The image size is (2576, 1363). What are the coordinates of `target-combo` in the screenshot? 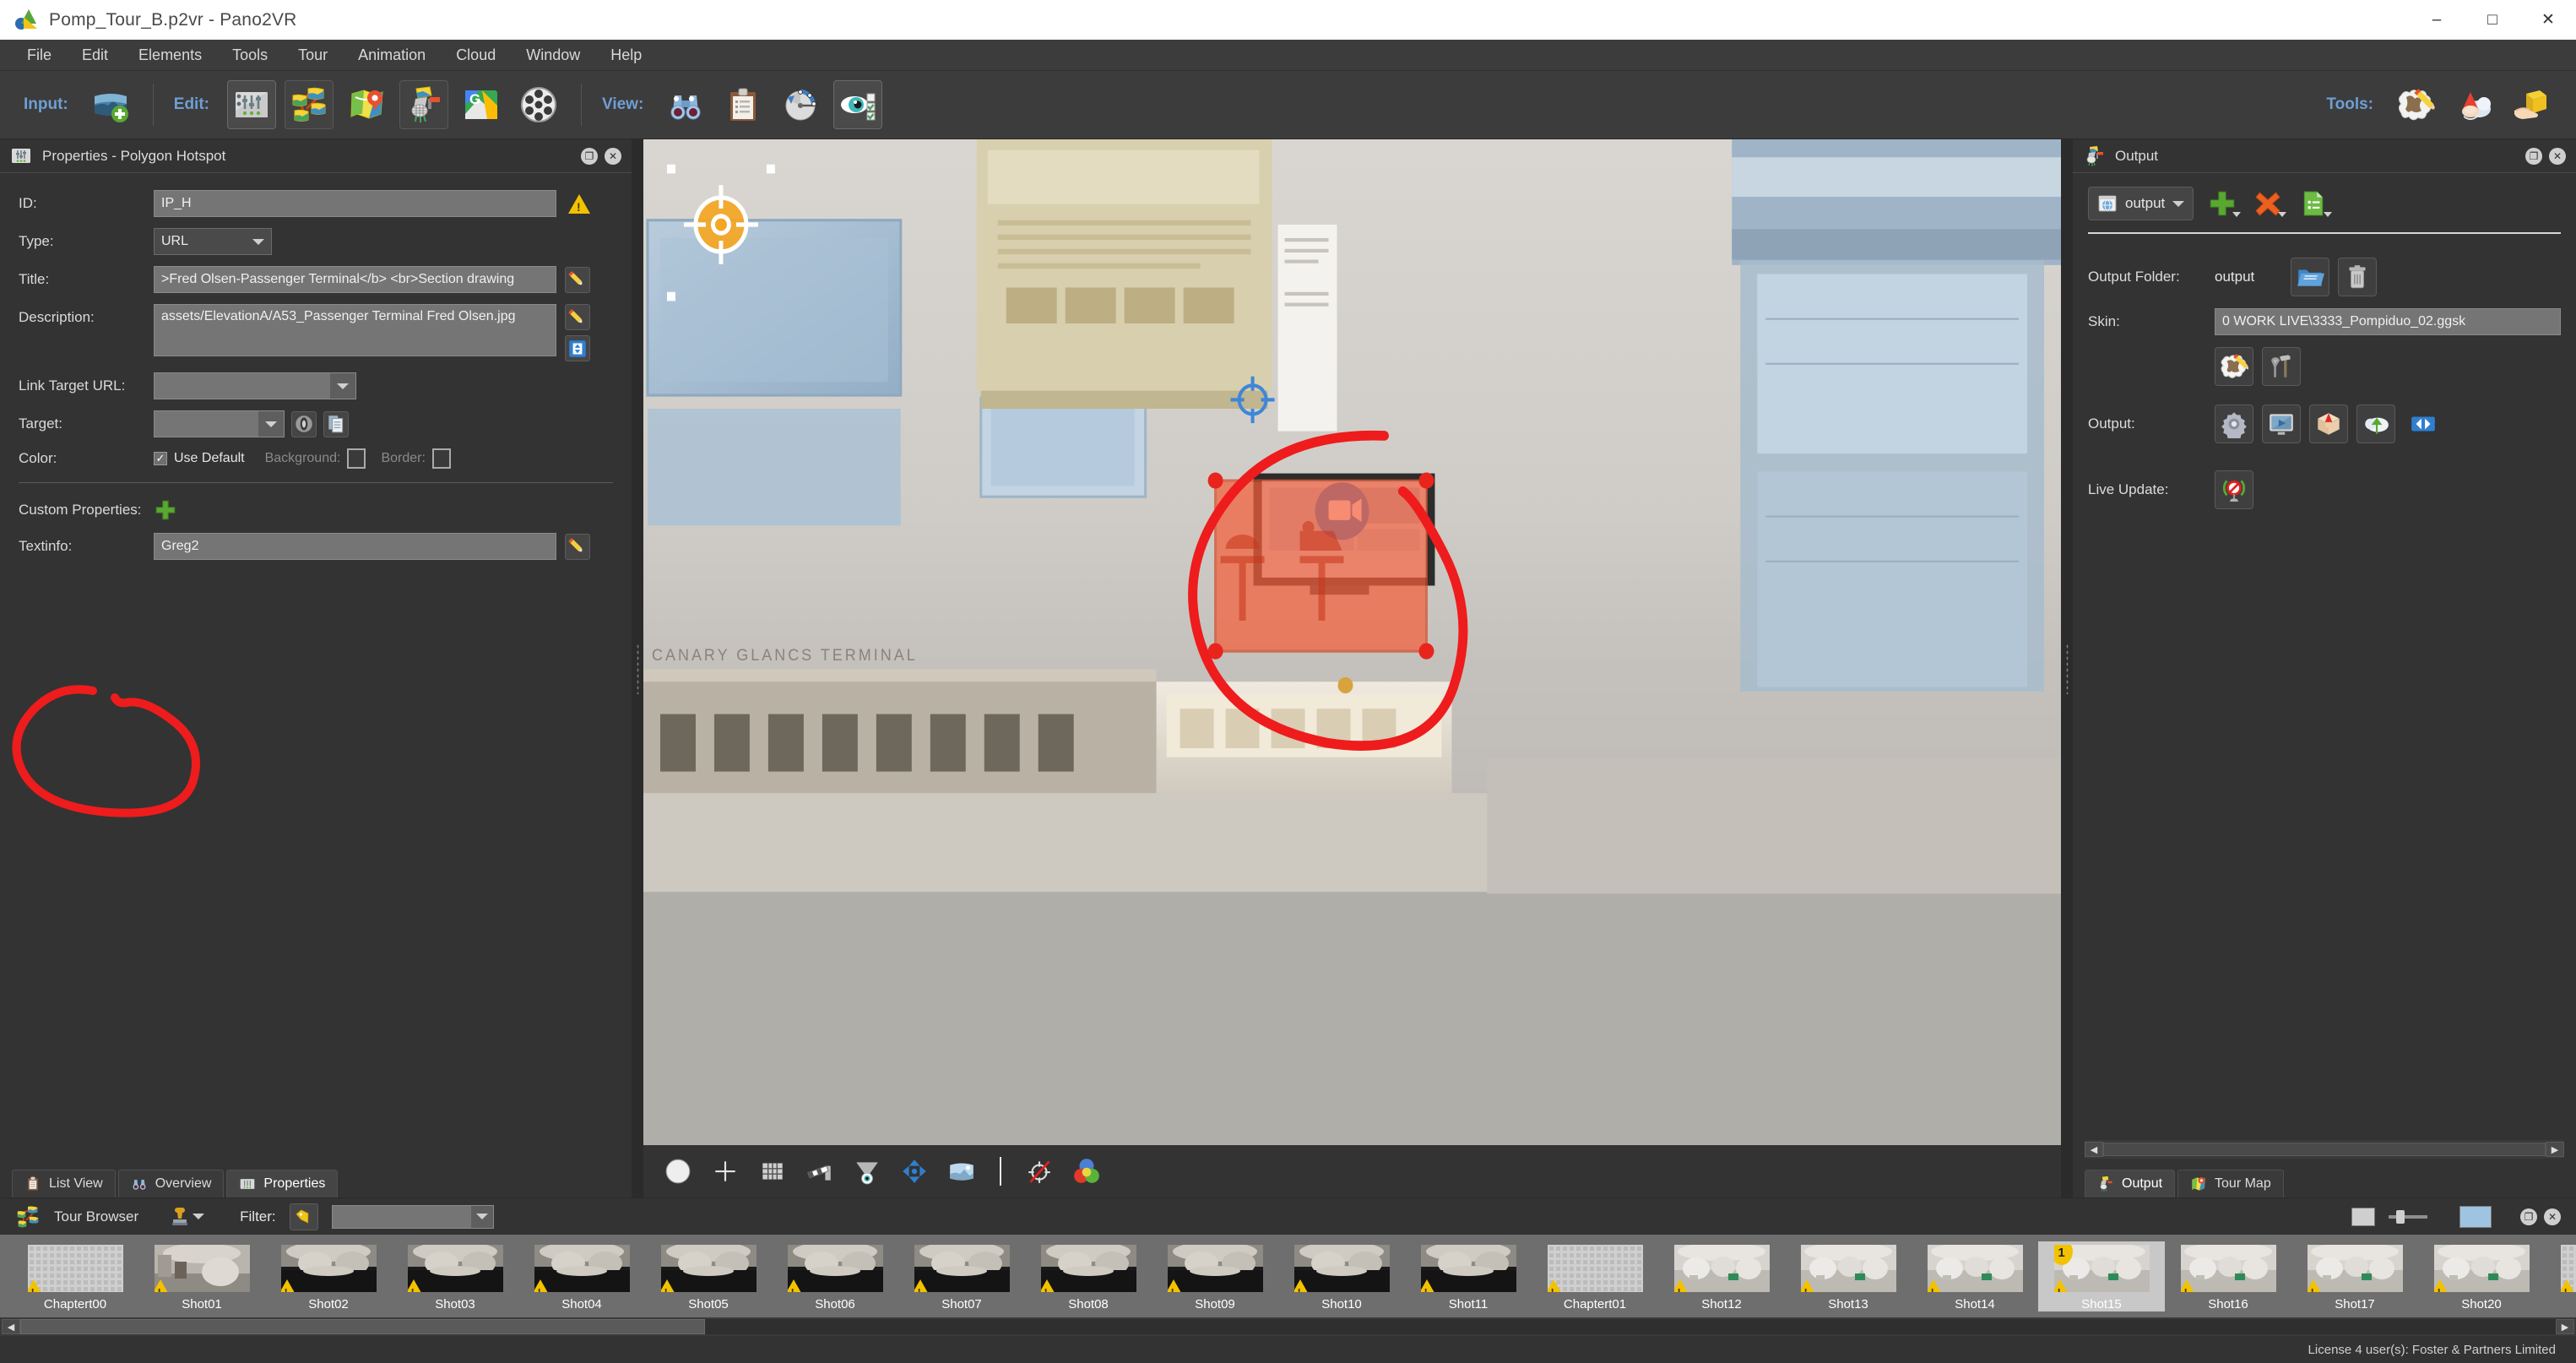 It's located at (219, 423).